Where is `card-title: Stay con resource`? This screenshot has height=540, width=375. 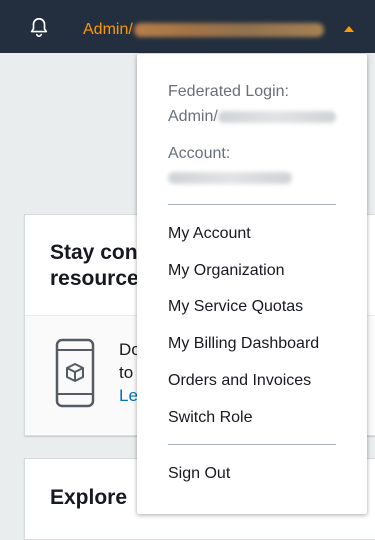
card-title: Stay con resource is located at coordinates (94, 265).